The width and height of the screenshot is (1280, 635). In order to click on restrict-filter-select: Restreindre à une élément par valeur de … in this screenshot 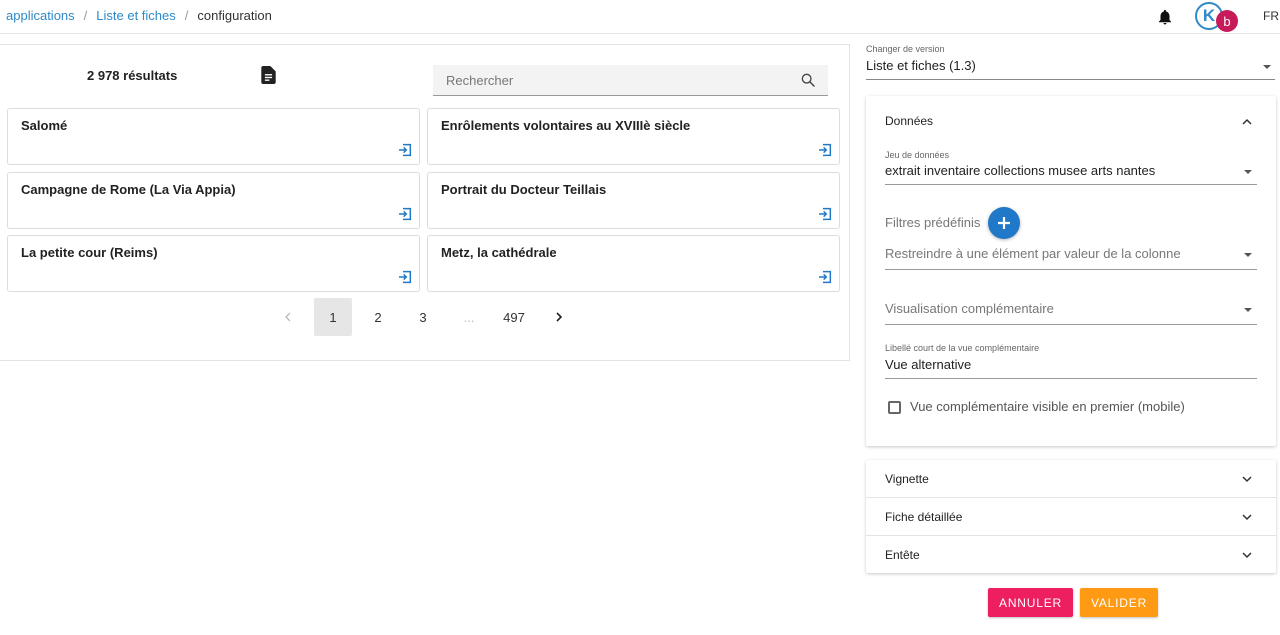, I will do `click(1071, 258)`.